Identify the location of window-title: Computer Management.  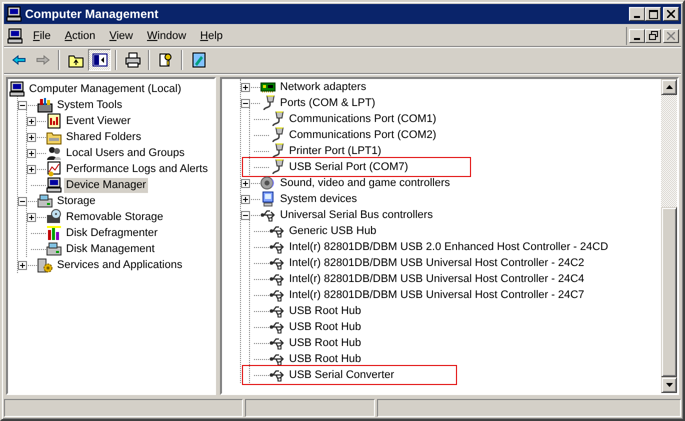
(92, 14).